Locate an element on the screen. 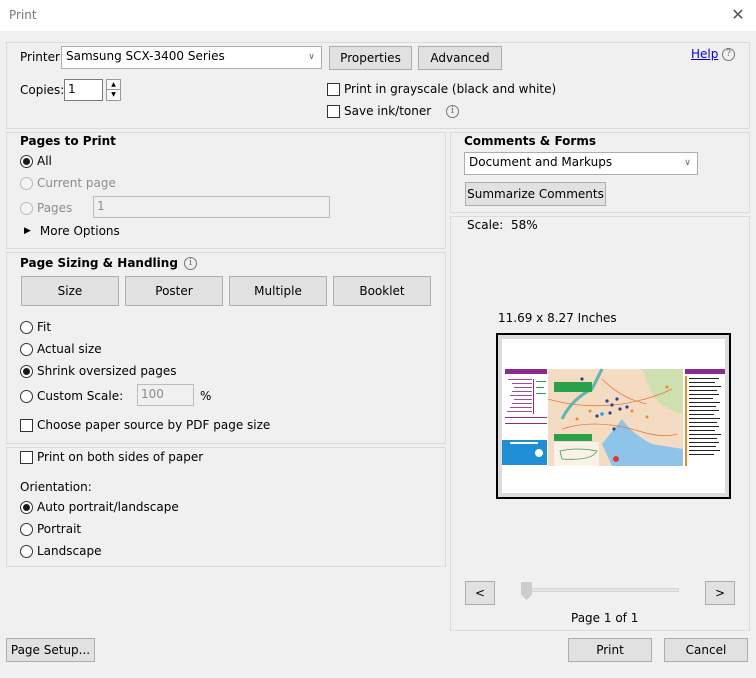 The image size is (756, 678). comments-forms-select-value: Document and Markups is located at coordinates (541, 162).